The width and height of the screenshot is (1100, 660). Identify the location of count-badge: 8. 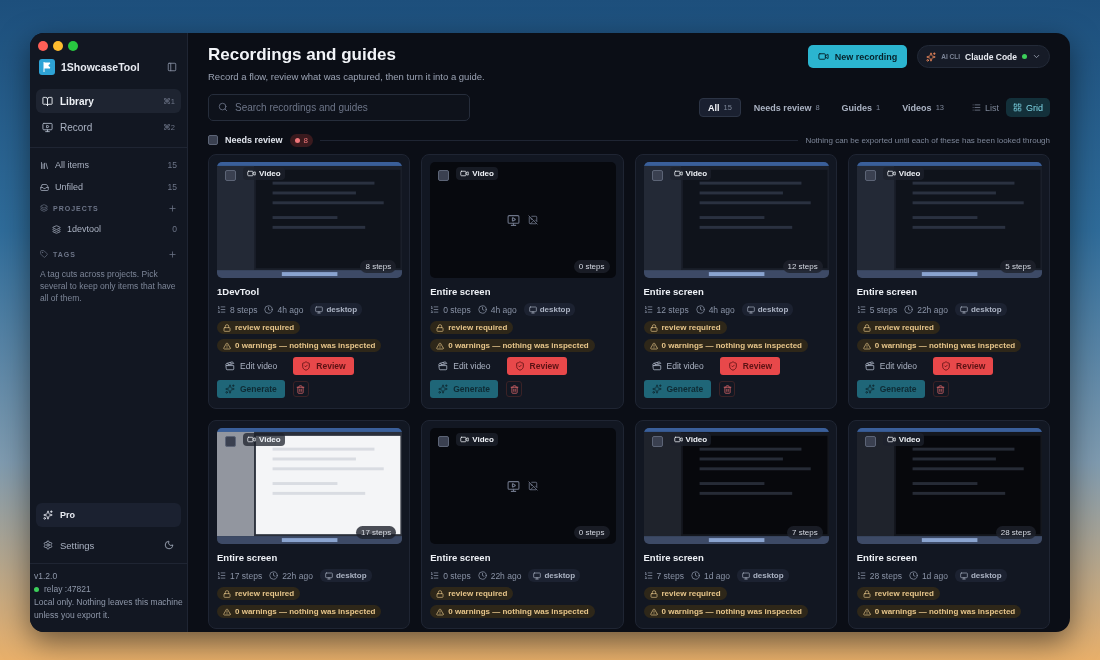
(301, 140).